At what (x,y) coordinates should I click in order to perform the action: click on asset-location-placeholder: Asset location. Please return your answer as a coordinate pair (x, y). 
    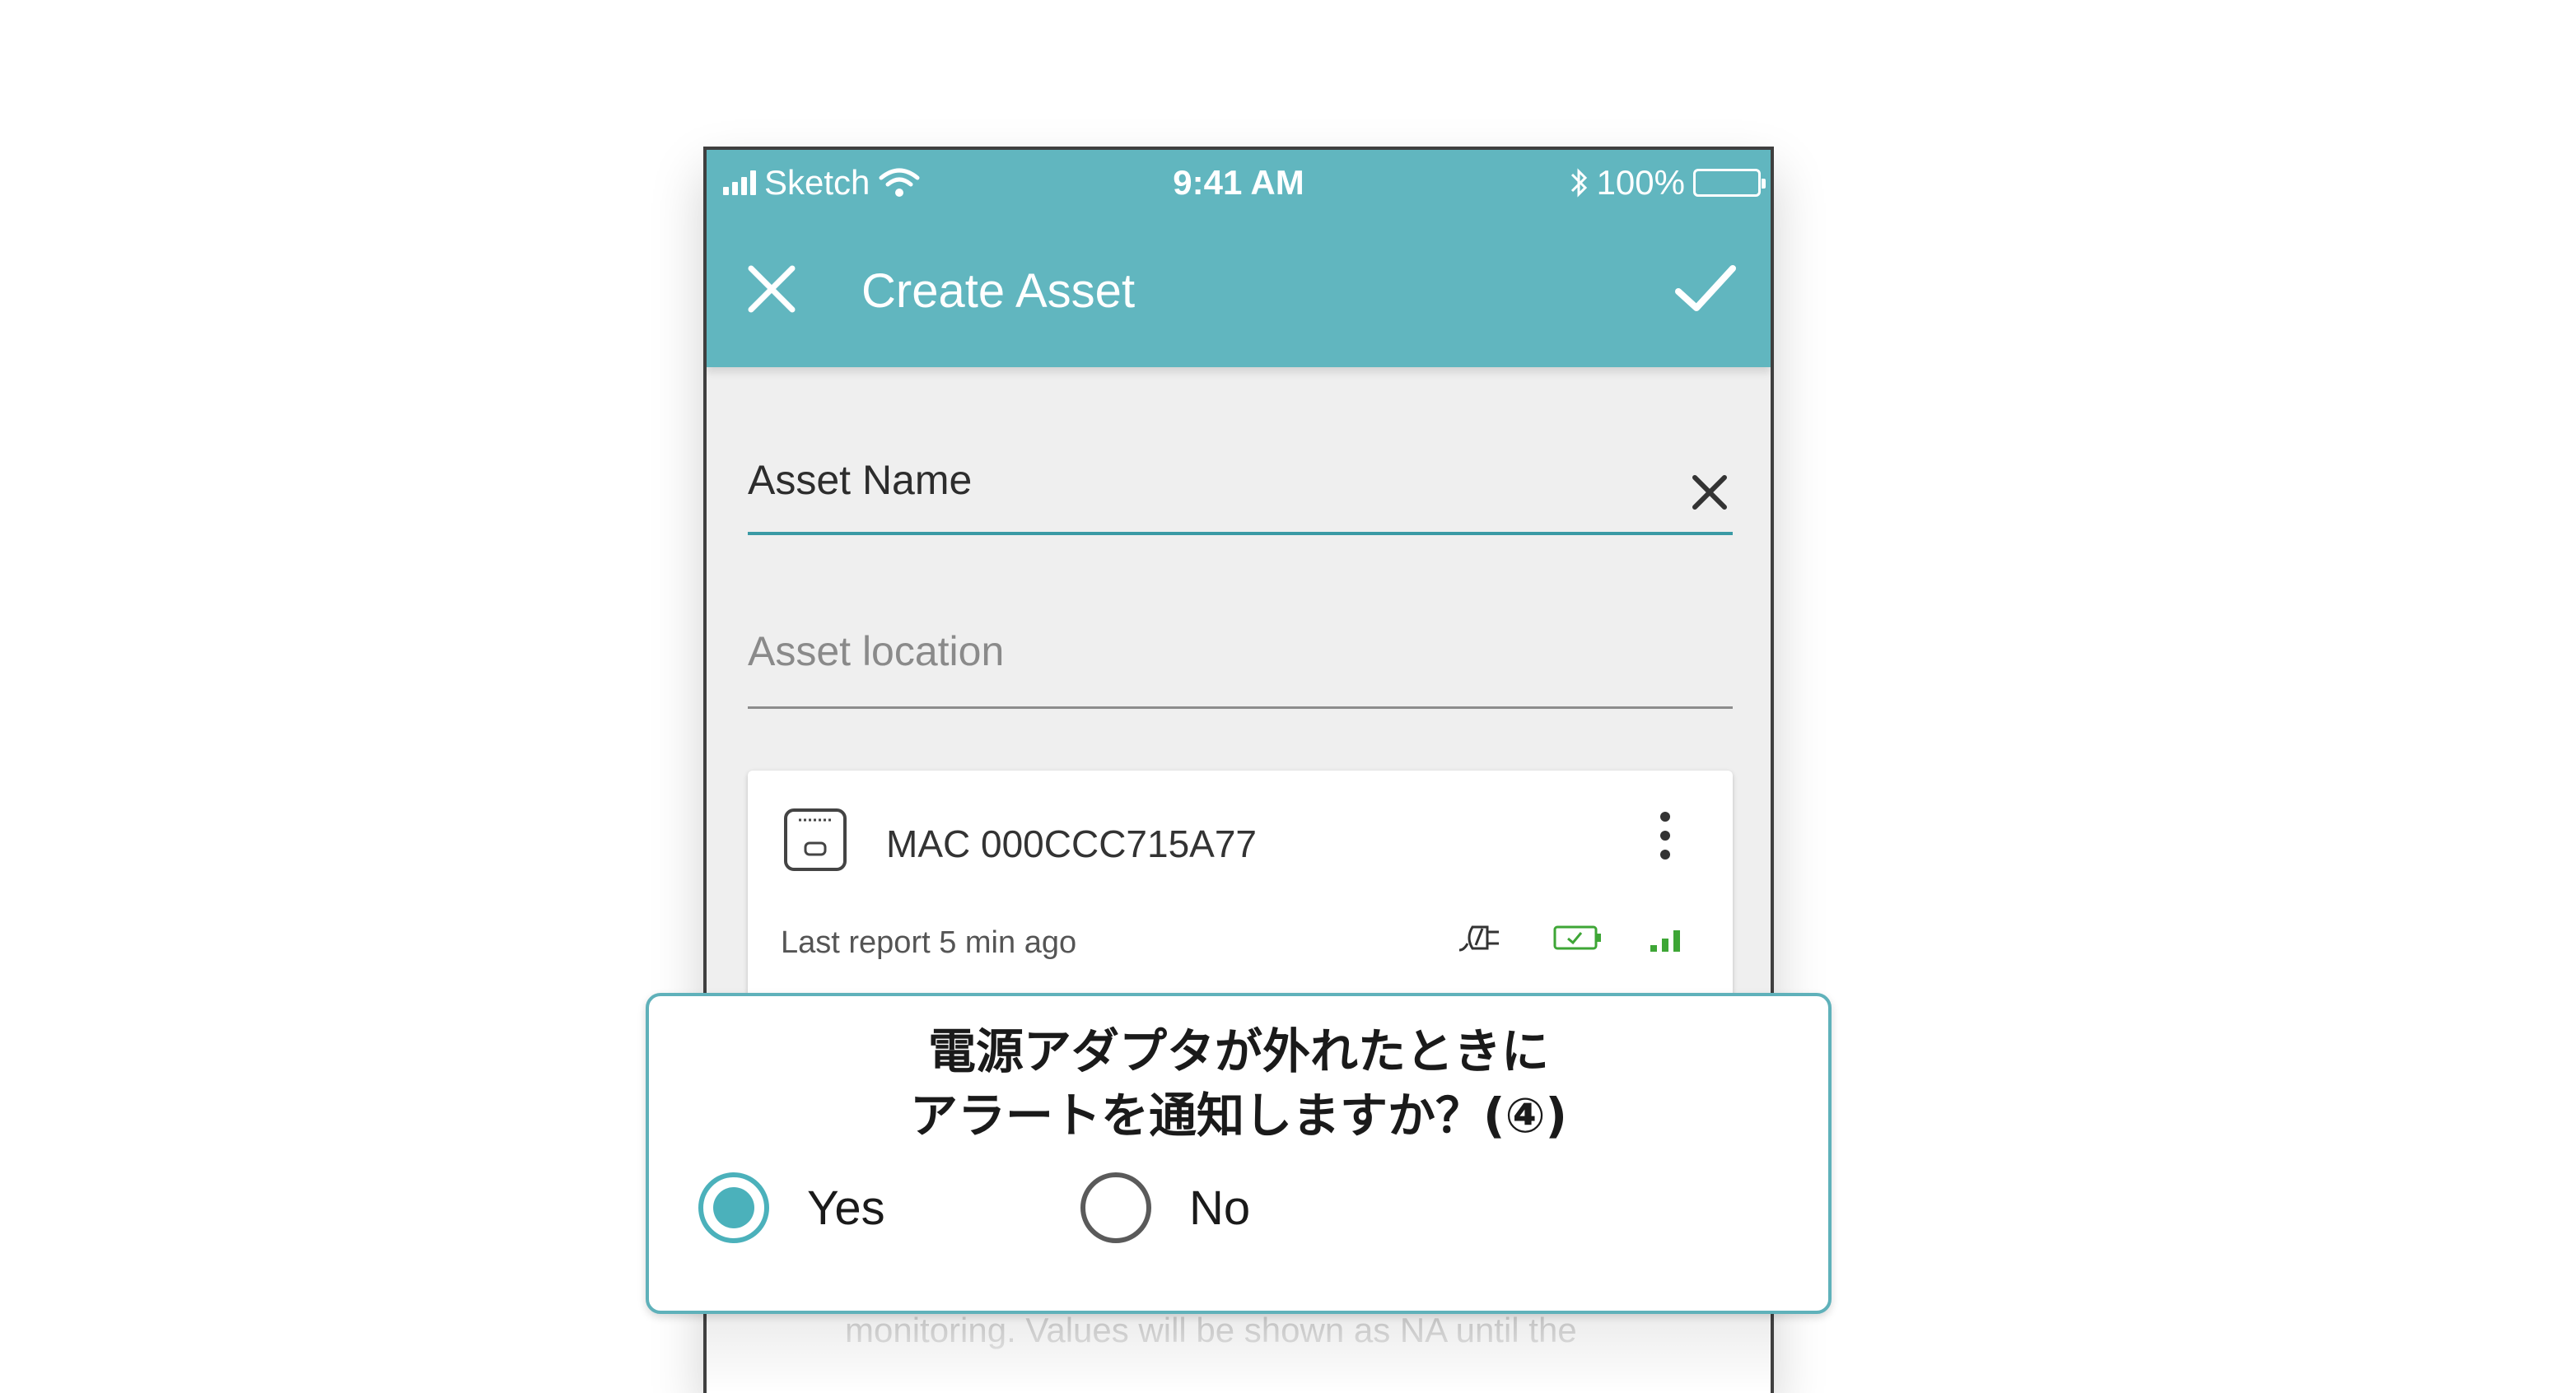
    Looking at the image, I should click on (876, 651).